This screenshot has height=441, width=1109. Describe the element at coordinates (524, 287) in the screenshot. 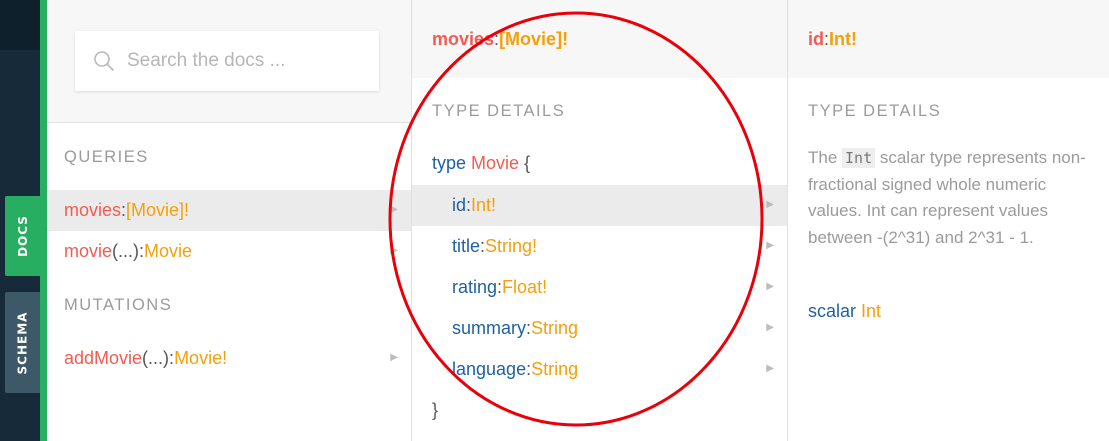

I see `field-type: Float!` at that location.